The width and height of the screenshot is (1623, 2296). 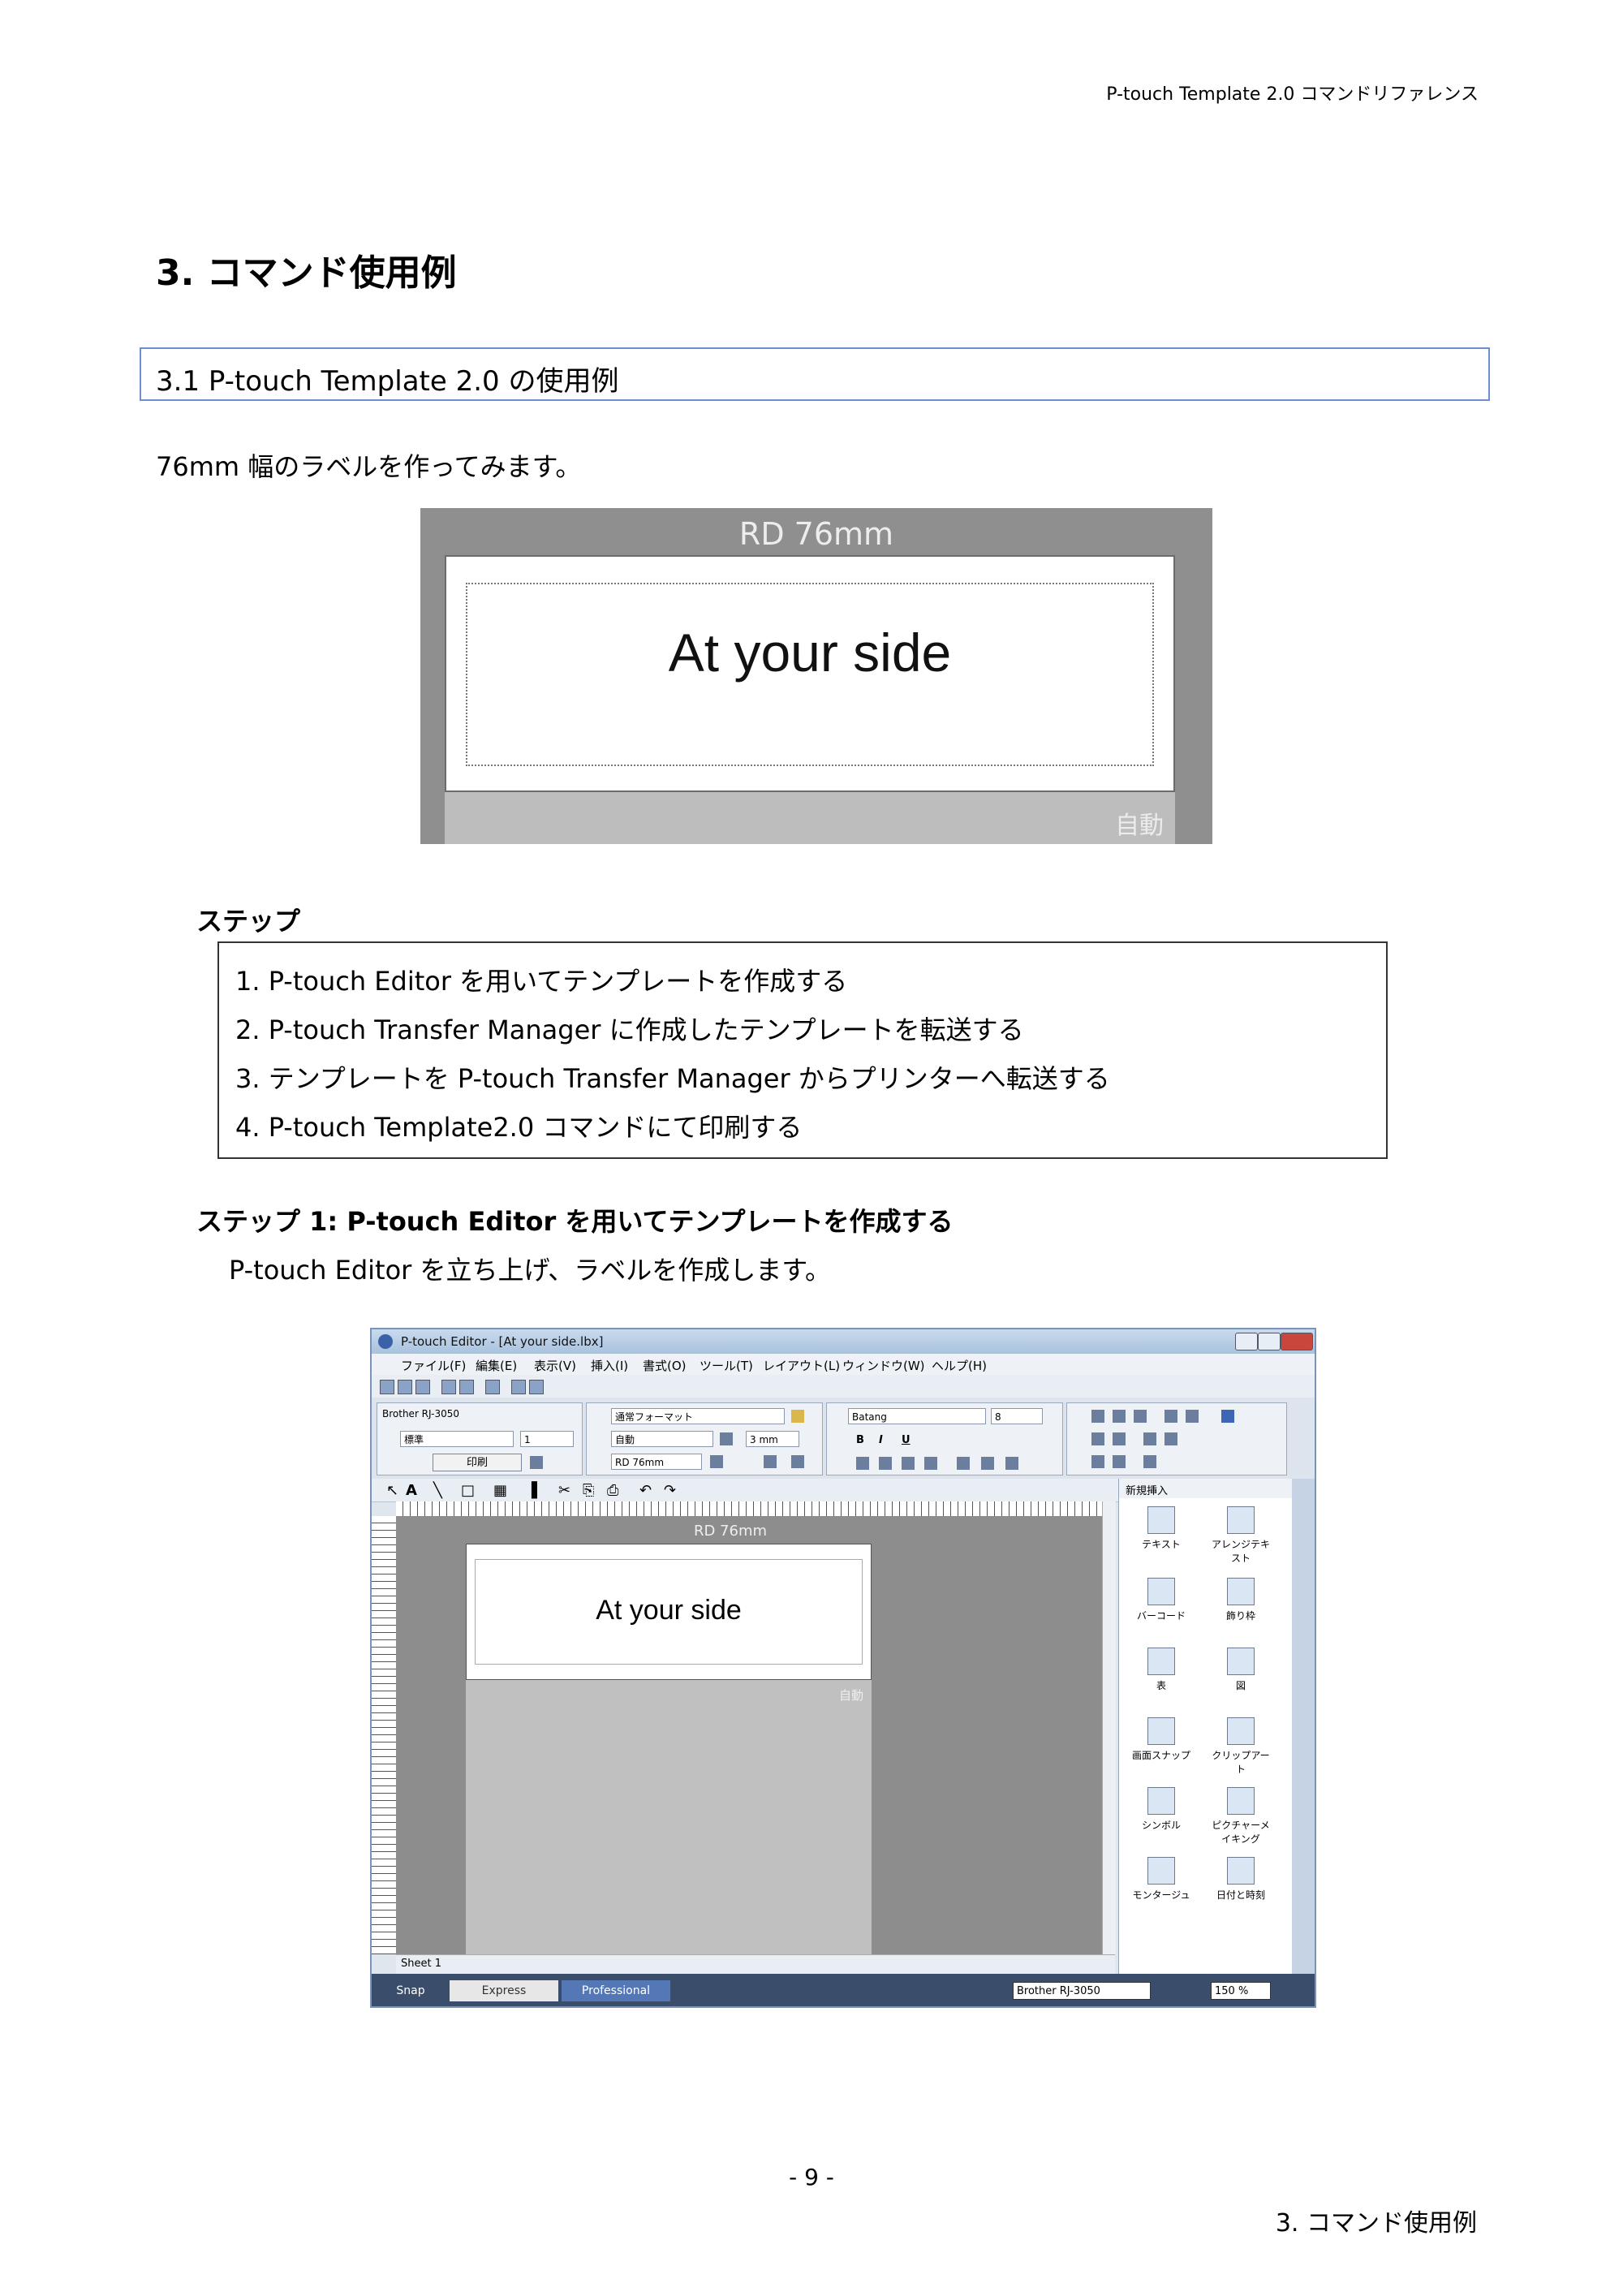 I want to click on label-preview-tape-name: RD 76mm, so click(x=816, y=534).